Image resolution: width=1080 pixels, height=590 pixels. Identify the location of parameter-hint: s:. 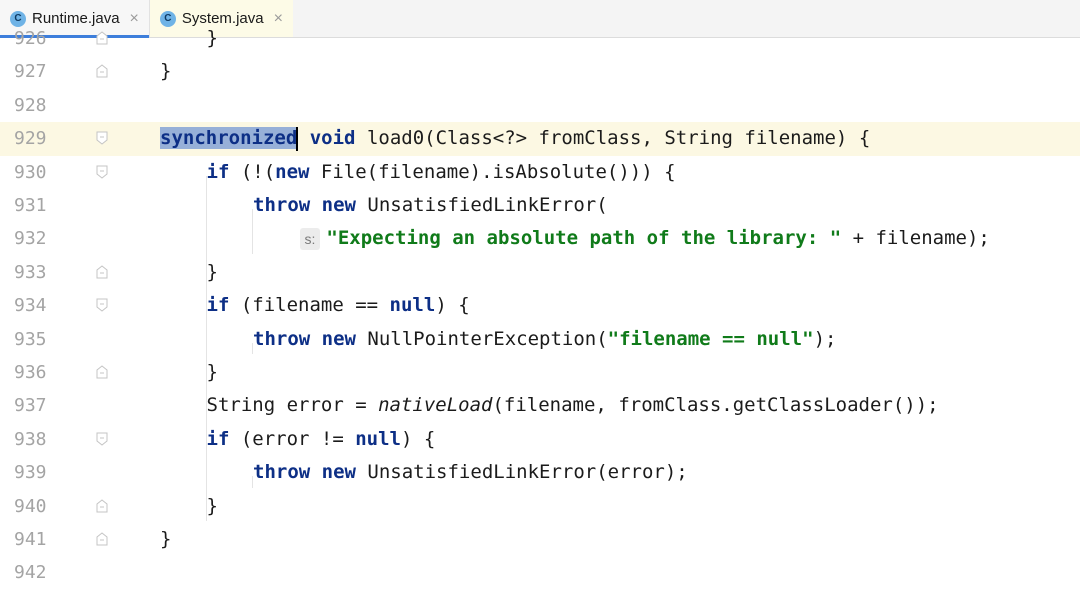
(310, 238).